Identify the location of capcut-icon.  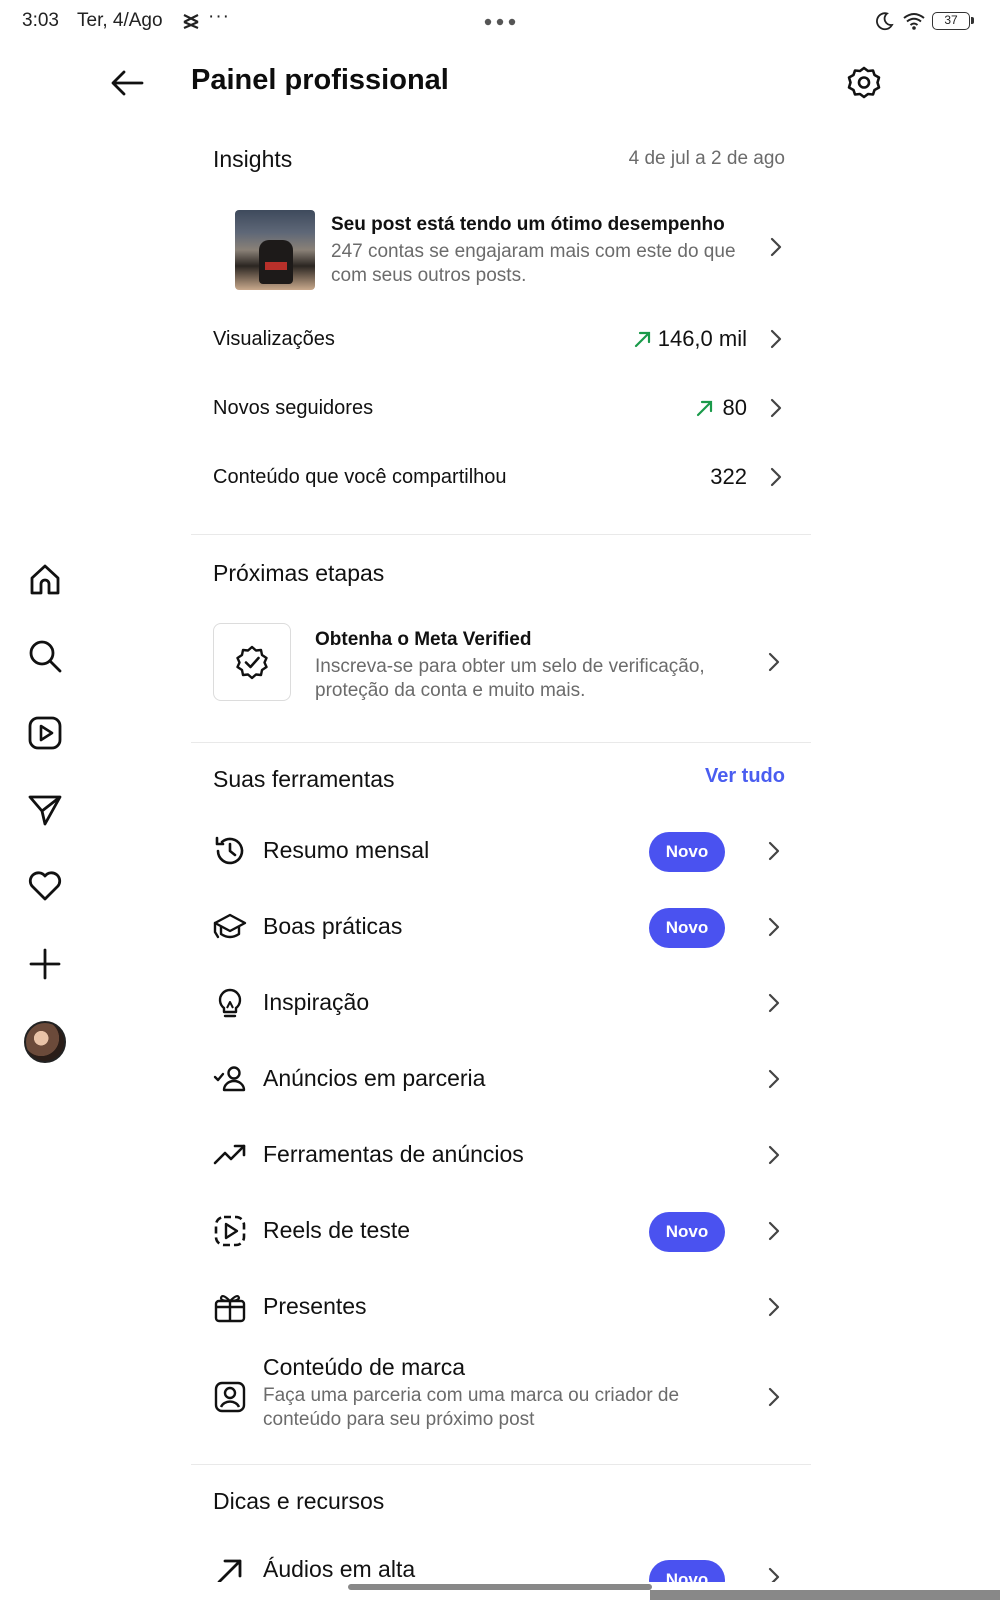
(191, 22).